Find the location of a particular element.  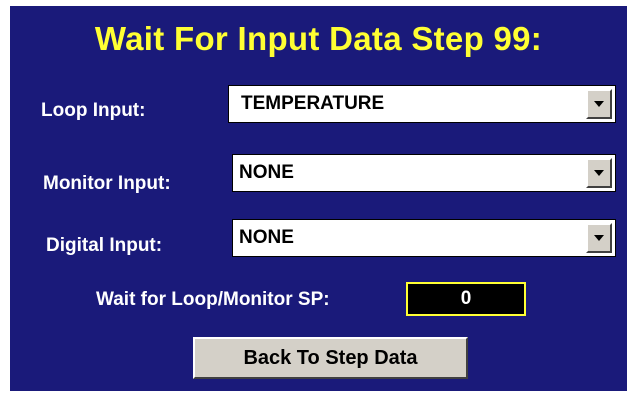

wait-sp-label: Wait for Loop/Monitor SP: is located at coordinates (213, 299).